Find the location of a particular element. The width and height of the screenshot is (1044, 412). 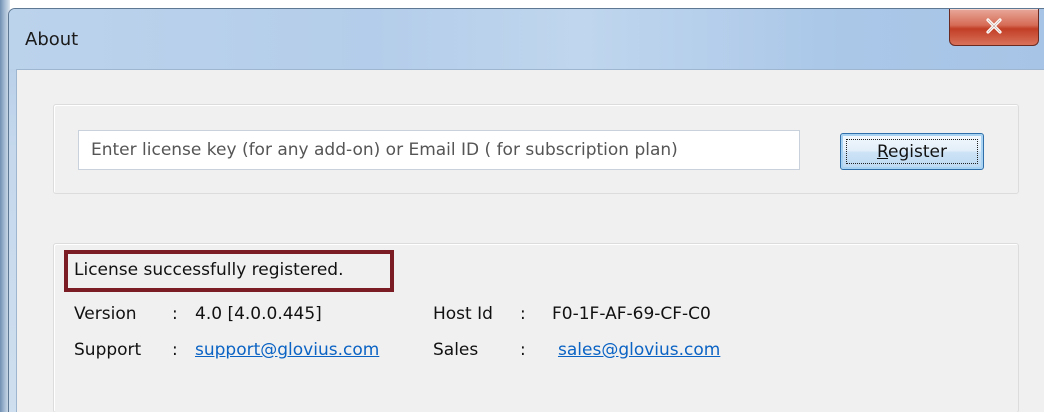

support-email-link: support@glovius.com is located at coordinates (287, 350).